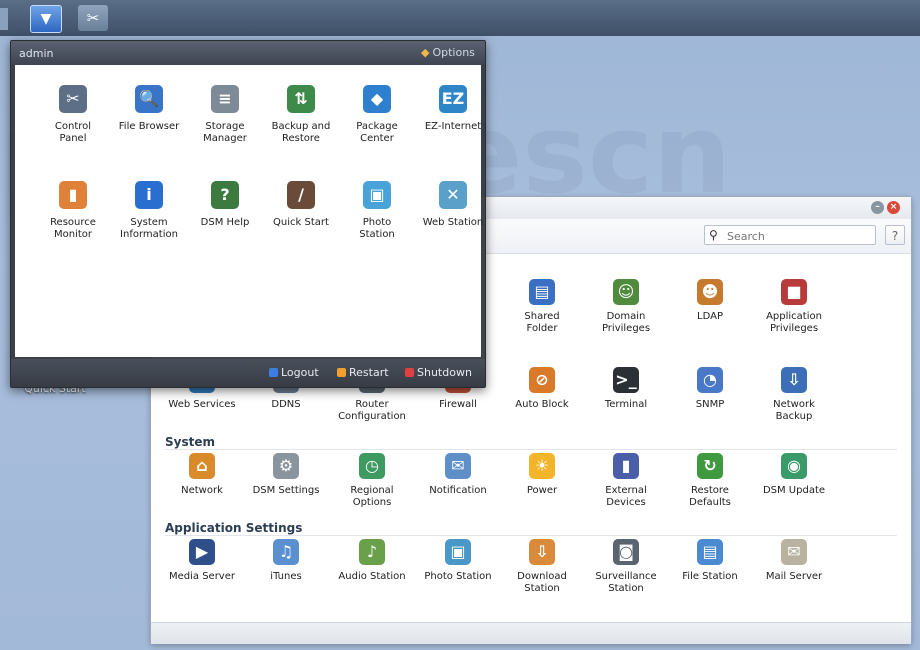 The width and height of the screenshot is (920, 650). I want to click on app-auto-block: ⊘ Auto Block, so click(542, 389).